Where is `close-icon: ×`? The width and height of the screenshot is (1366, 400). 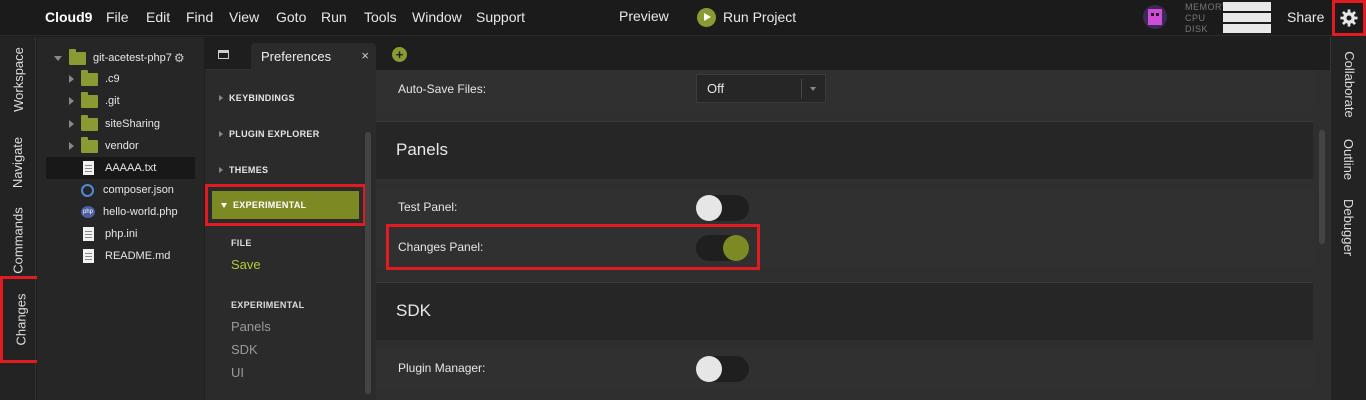 close-icon: × is located at coordinates (365, 55).